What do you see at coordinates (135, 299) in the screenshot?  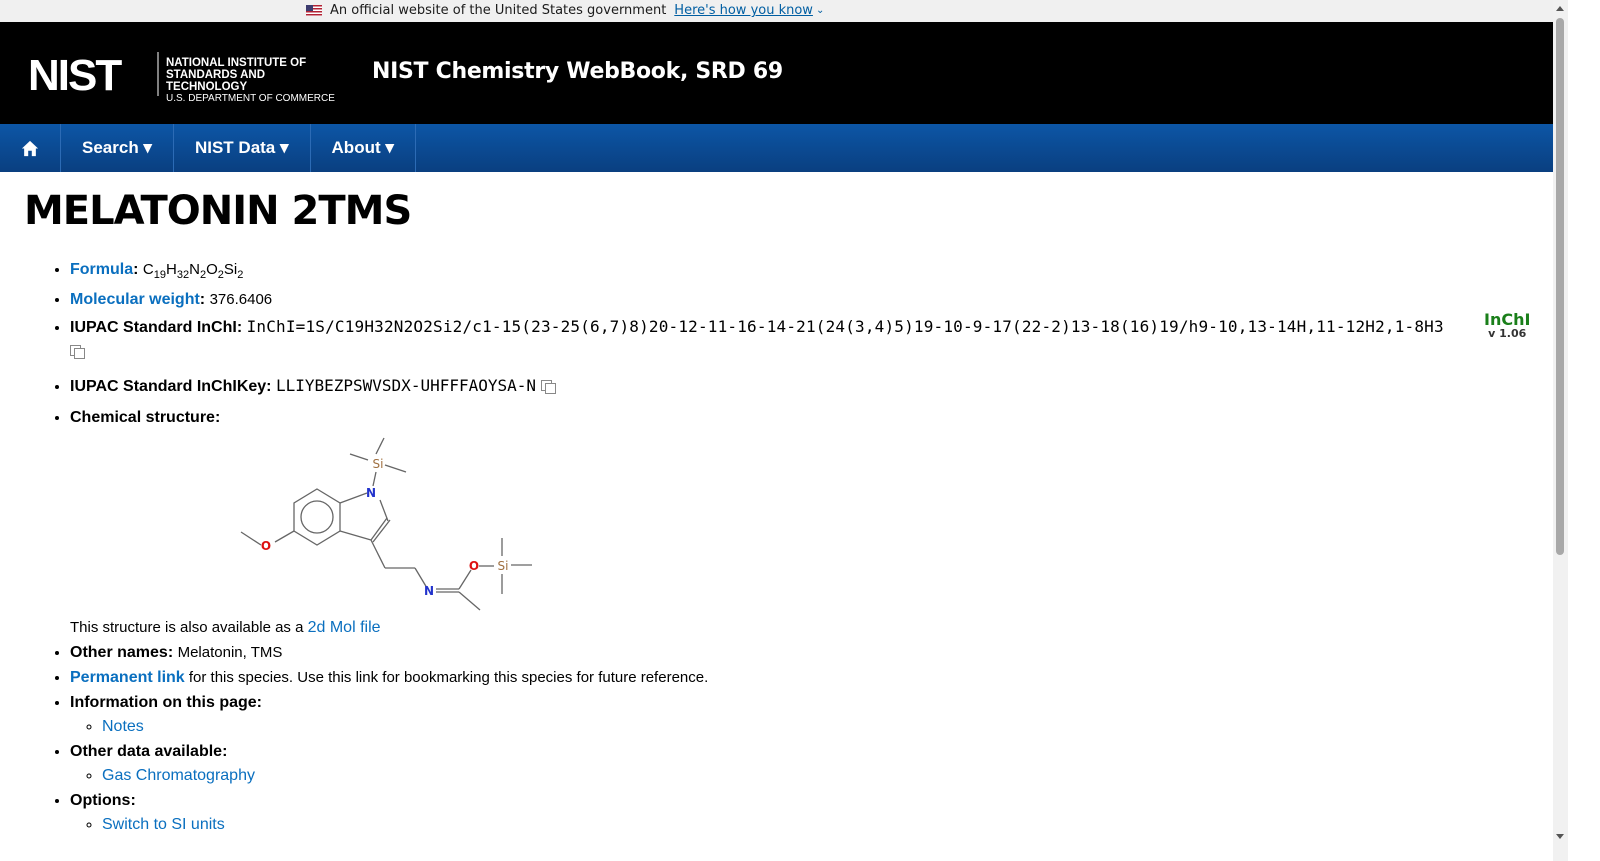 I see `molecular-weight-link: Molecular weight` at bounding box center [135, 299].